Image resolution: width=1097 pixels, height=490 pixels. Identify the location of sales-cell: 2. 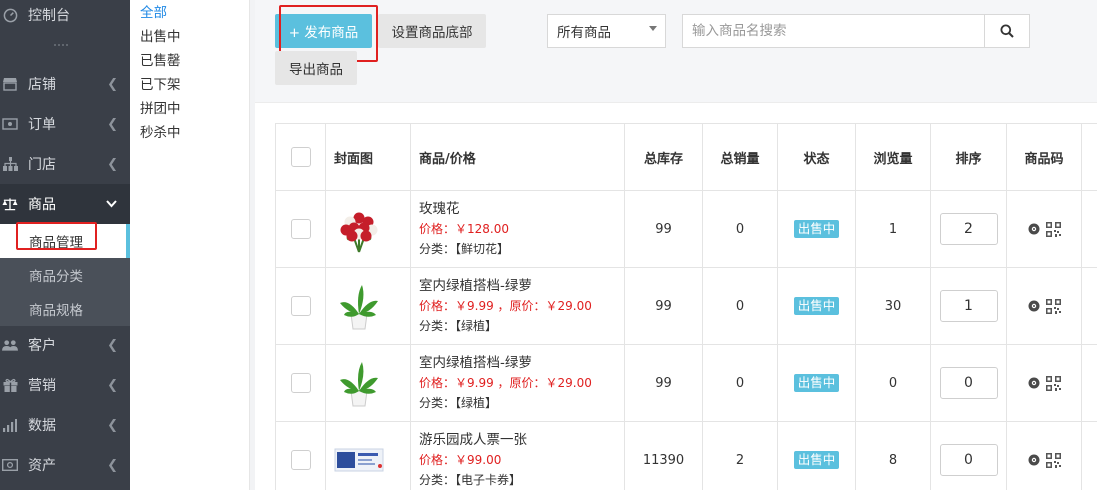
(740, 455).